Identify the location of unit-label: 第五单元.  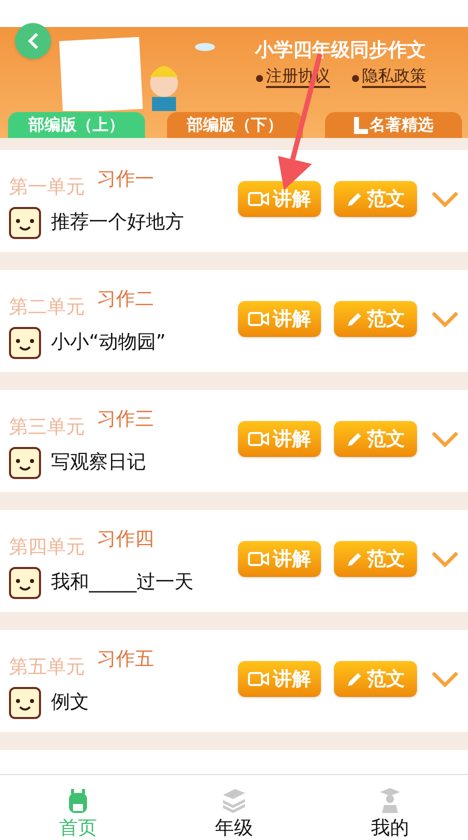
(47, 667).